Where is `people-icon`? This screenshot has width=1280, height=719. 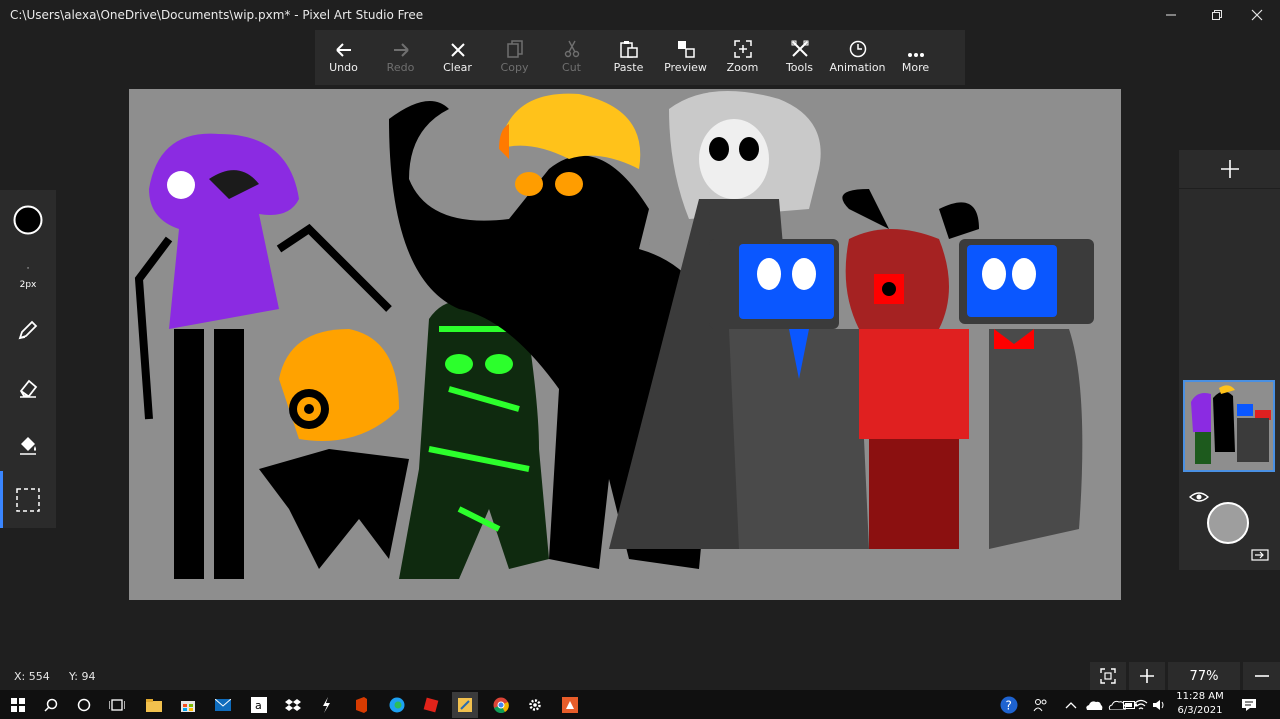 people-icon is located at coordinates (1041, 705).